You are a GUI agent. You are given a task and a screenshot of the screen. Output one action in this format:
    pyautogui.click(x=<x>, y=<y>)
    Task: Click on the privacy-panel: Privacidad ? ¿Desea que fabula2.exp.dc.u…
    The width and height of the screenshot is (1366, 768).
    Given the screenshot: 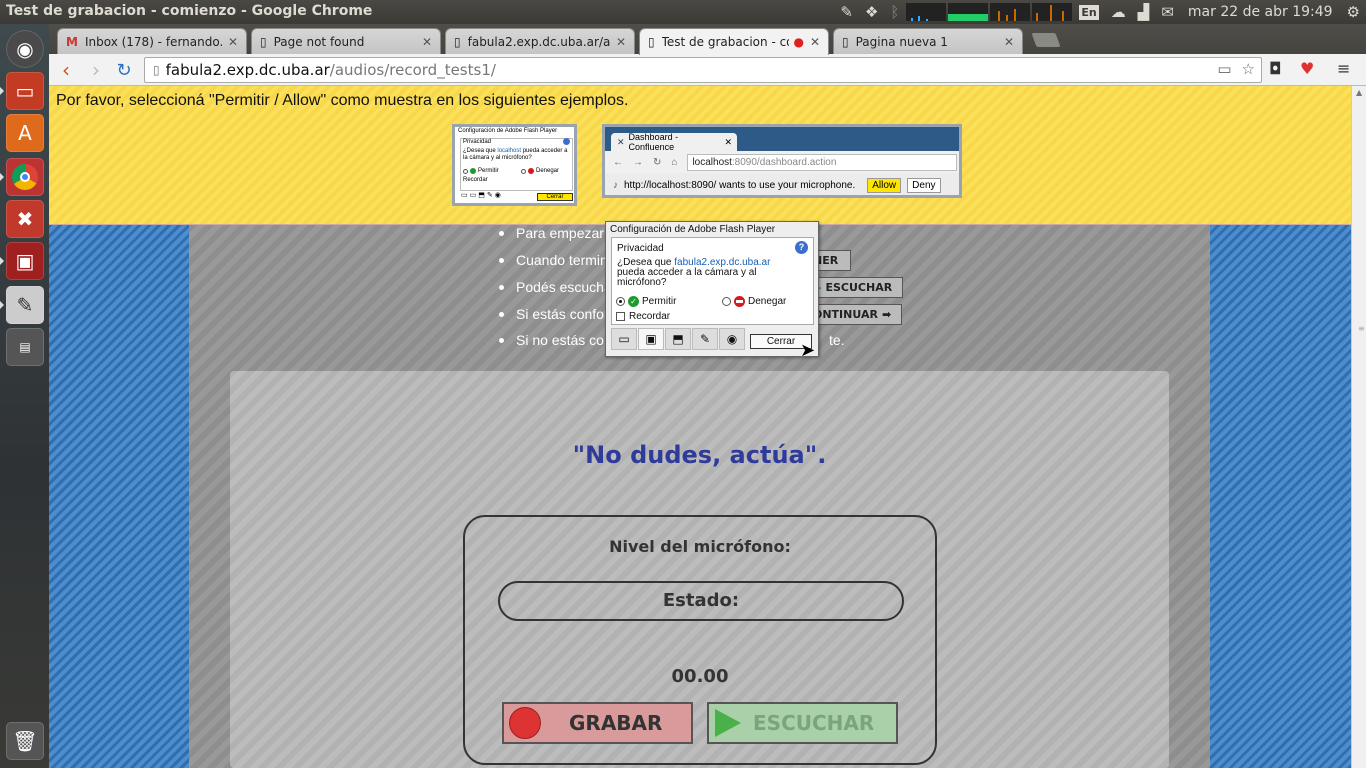 What is the action you would take?
    pyautogui.click(x=712, y=281)
    